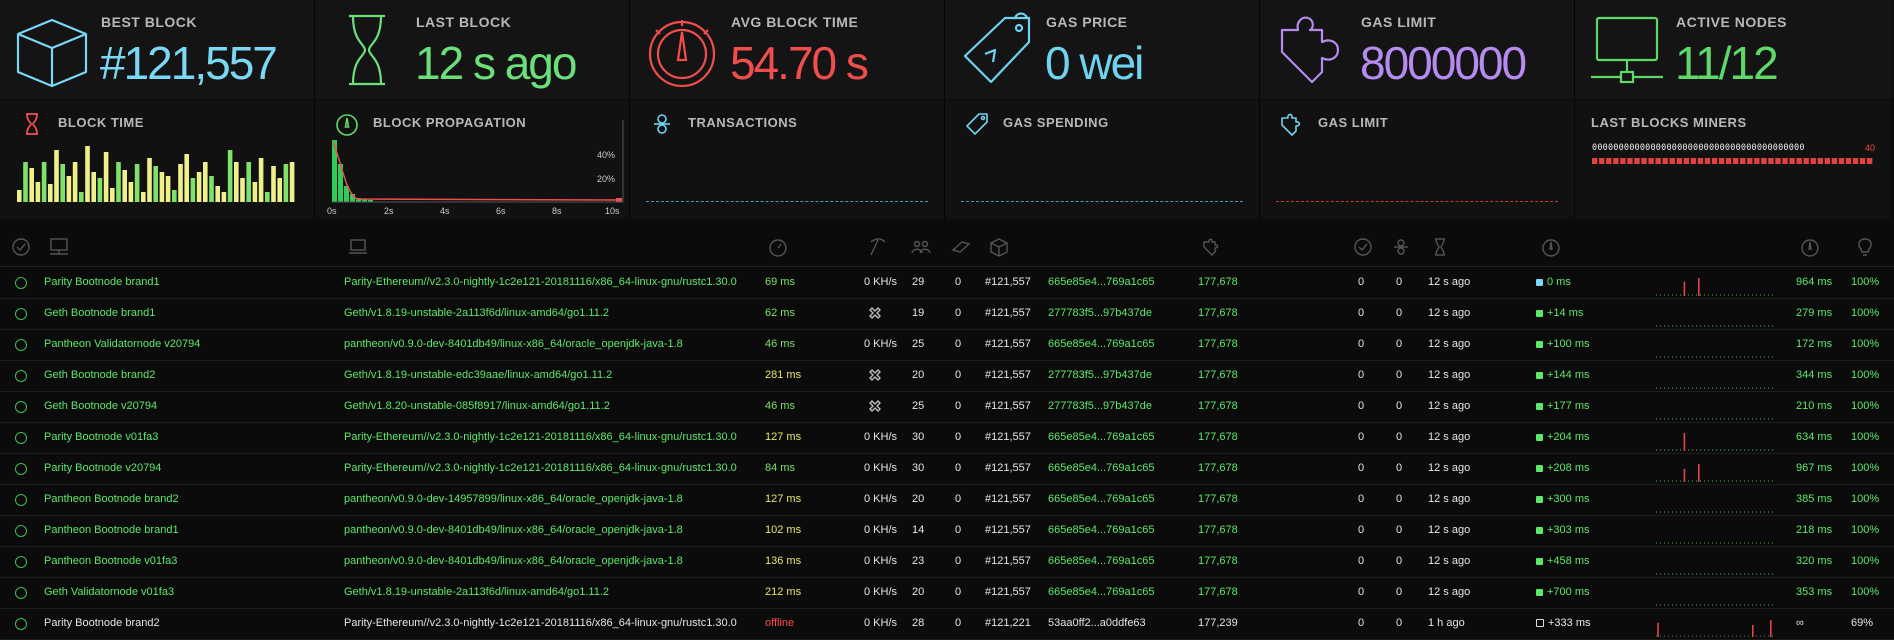 Image resolution: width=1894 pixels, height=640 pixels. I want to click on node-icon, so click(59, 247).